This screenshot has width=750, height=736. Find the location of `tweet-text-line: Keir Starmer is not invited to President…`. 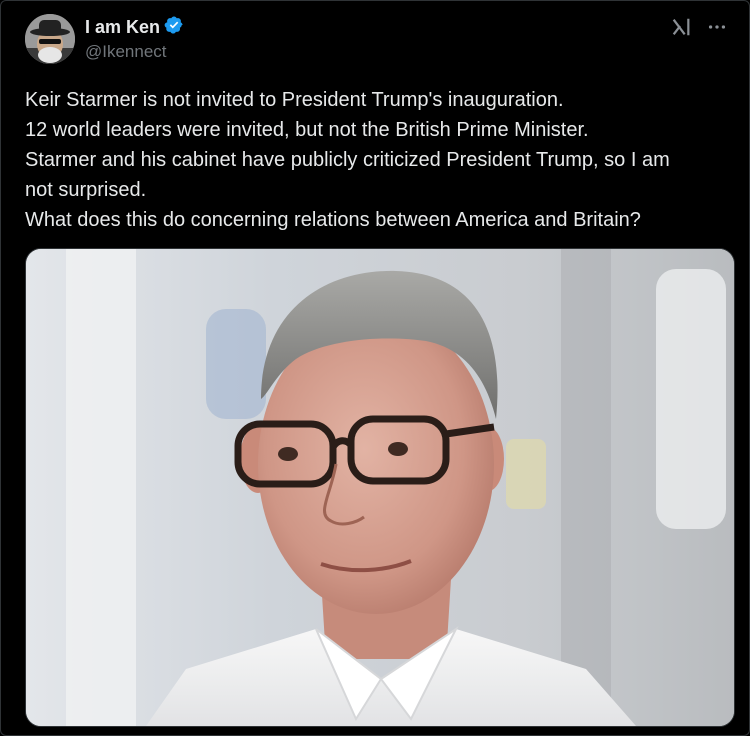

tweet-text-line: Keir Starmer is not invited to President… is located at coordinates (294, 100).